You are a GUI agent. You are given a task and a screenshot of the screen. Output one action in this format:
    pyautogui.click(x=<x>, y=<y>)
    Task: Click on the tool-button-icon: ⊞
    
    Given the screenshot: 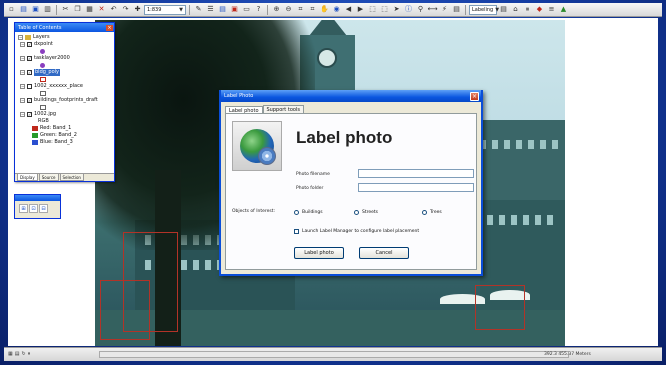 What is the action you would take?
    pyautogui.click(x=23, y=208)
    